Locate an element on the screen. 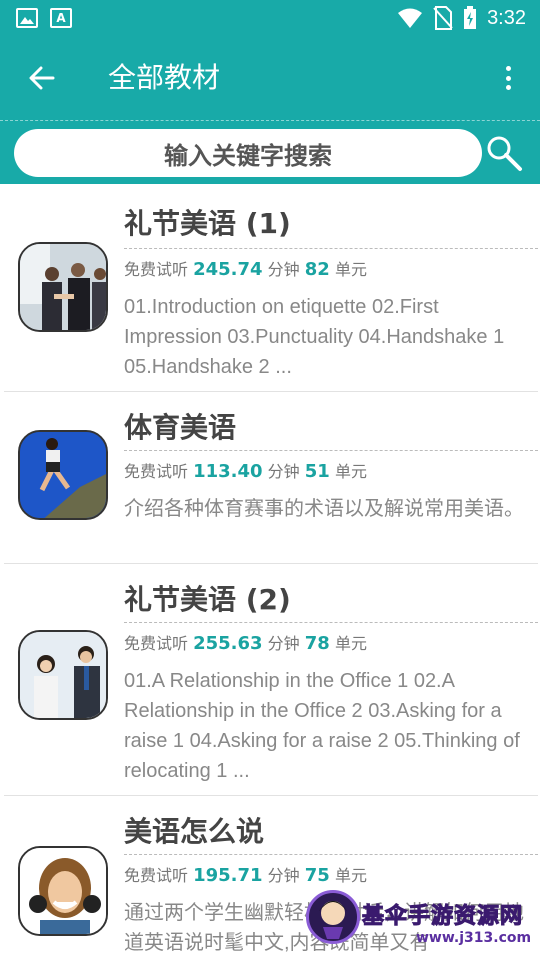  watermark: 基伞手游资源网 www.j313.com is located at coordinates (420, 923).